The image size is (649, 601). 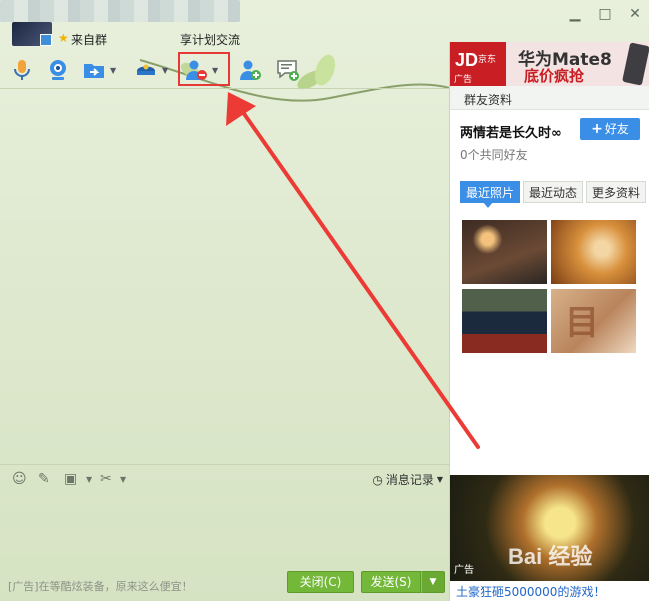 I want to click on message-history-label: 消息记录, so click(x=409, y=480).